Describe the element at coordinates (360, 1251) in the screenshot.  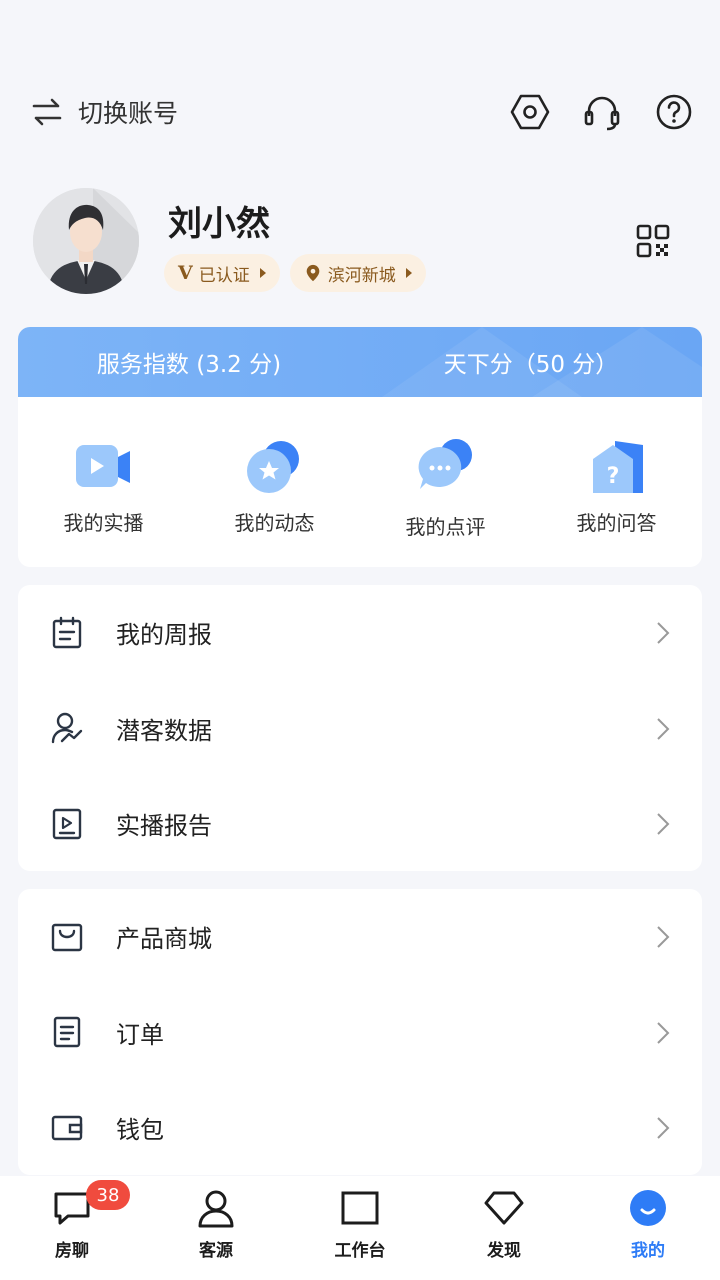
I see `nav-label: 工作台` at that location.